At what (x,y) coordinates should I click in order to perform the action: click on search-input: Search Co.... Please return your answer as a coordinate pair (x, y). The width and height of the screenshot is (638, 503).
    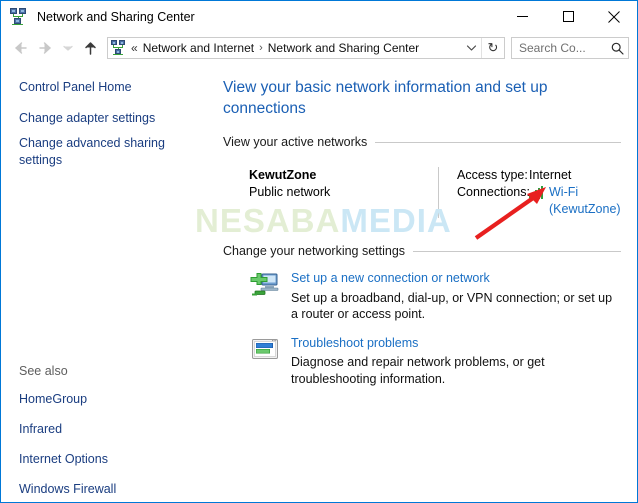
    Looking at the image, I should click on (570, 48).